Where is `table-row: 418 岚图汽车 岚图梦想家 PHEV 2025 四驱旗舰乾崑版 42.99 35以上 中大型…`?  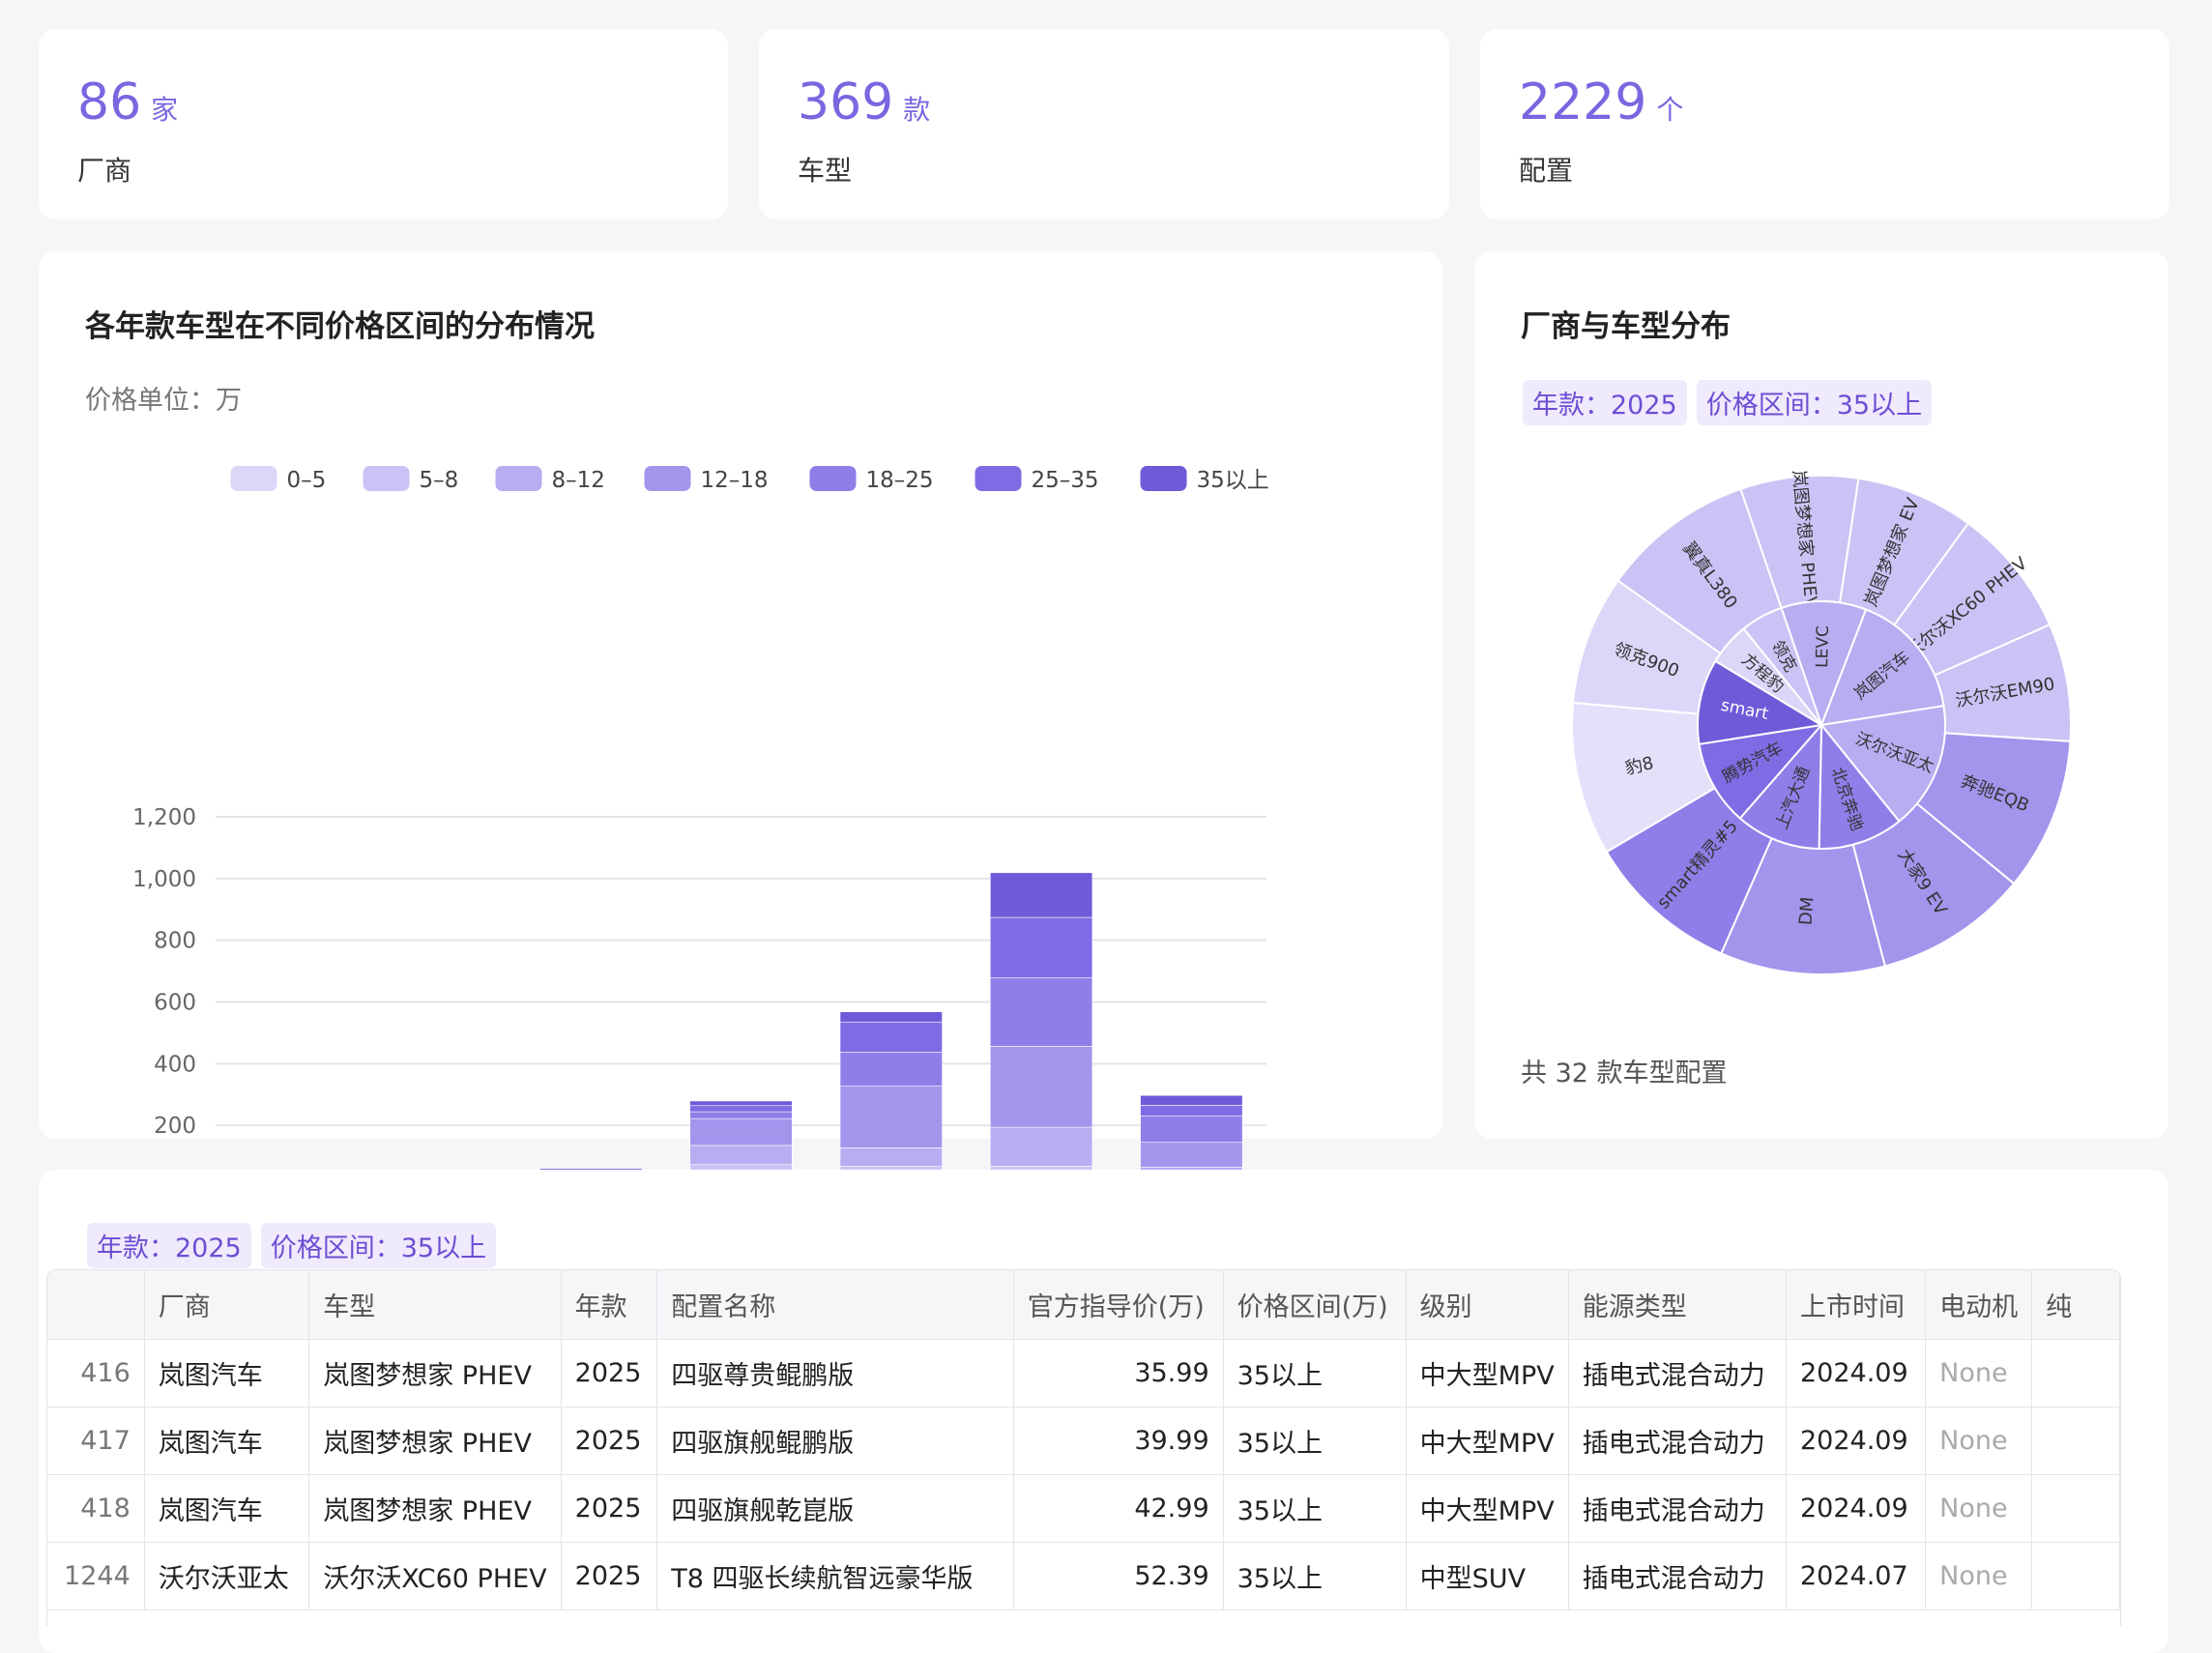 table-row: 418 岚图汽车 岚图梦想家 PHEV 2025 四驱旗舰乾崑版 42.99 35以上 中大型… is located at coordinates (1083, 1509).